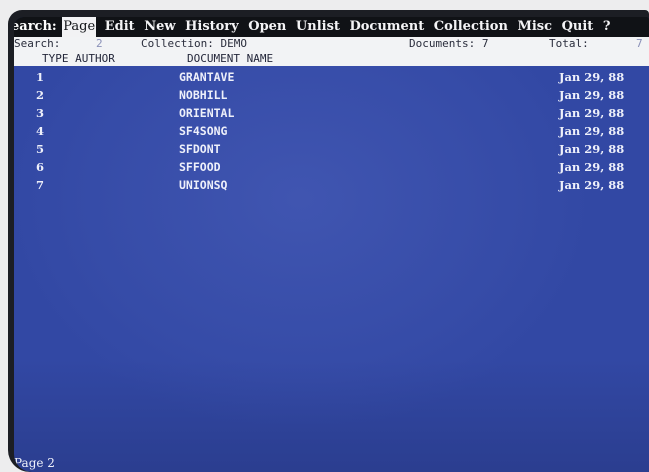 The image size is (649, 472). I want to click on collection-name: Collection: DEMO, so click(194, 43).